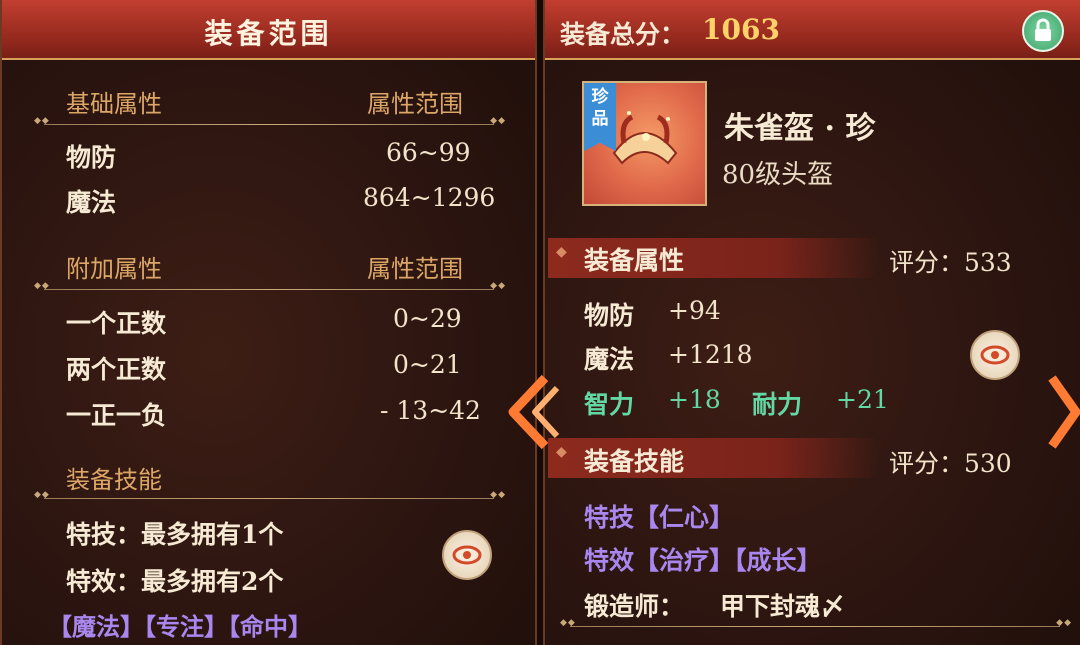 Image resolution: width=1080 pixels, height=645 pixels. Describe the element at coordinates (116, 323) in the screenshot. I see `extra-stat-name: 一个正数` at that location.